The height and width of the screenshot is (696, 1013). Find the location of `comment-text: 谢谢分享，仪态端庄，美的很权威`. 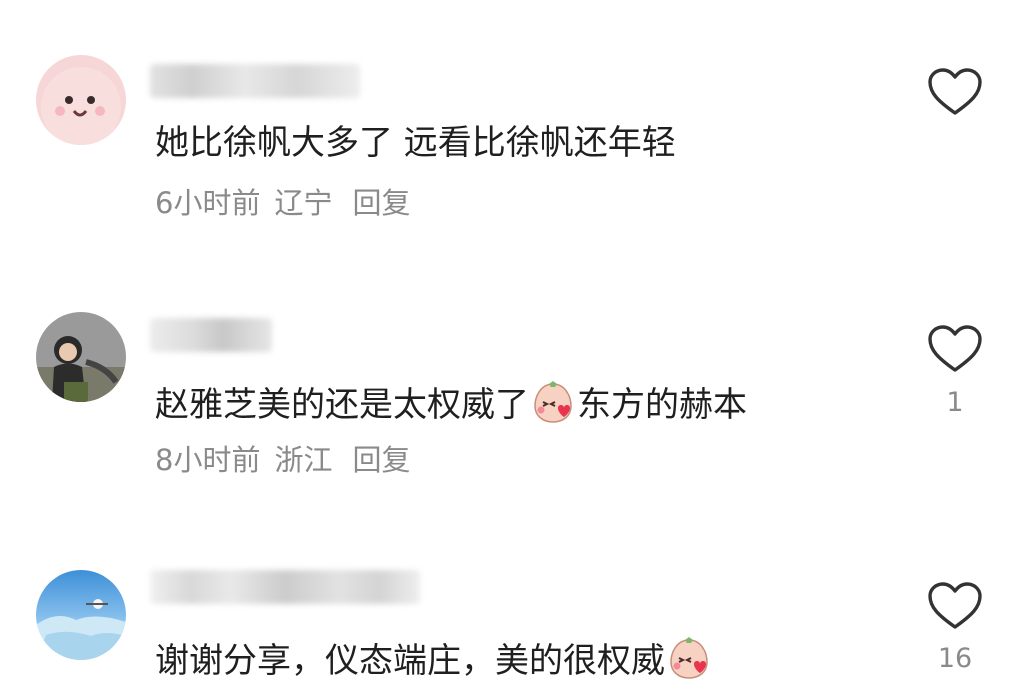

comment-text: 谢谢分享，仪态端庄，美的很权威 is located at coordinates (434, 658).